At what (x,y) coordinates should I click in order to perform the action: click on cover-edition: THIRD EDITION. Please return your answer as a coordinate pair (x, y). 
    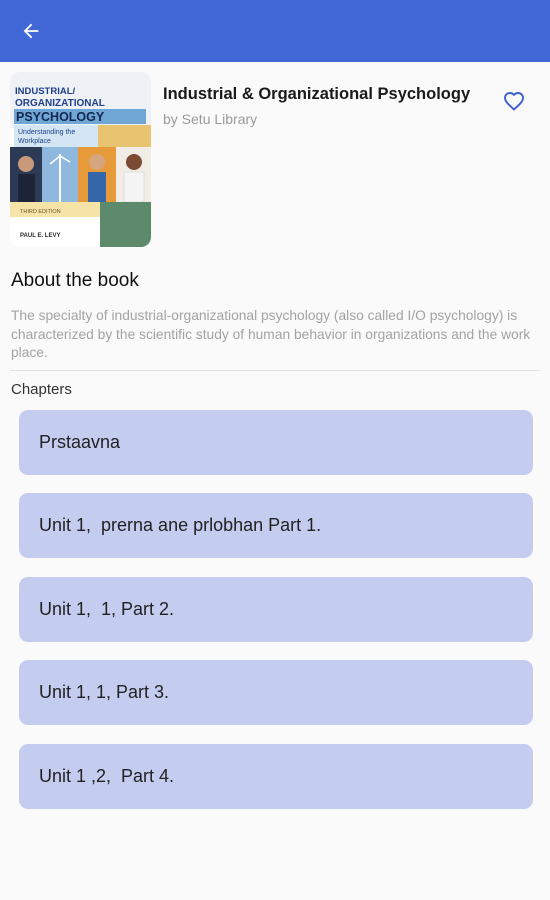
    Looking at the image, I should click on (40, 212).